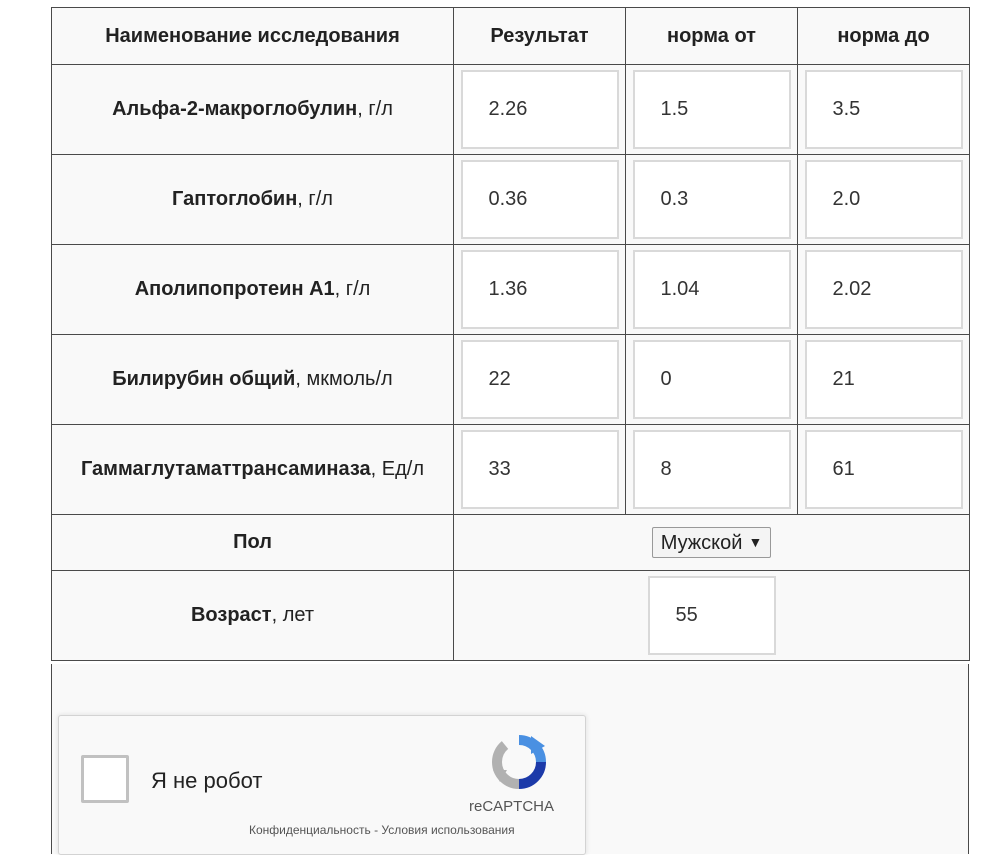 The height and width of the screenshot is (855, 987). What do you see at coordinates (883, 289) in the screenshot?
I see `max-input: 2.02` at bounding box center [883, 289].